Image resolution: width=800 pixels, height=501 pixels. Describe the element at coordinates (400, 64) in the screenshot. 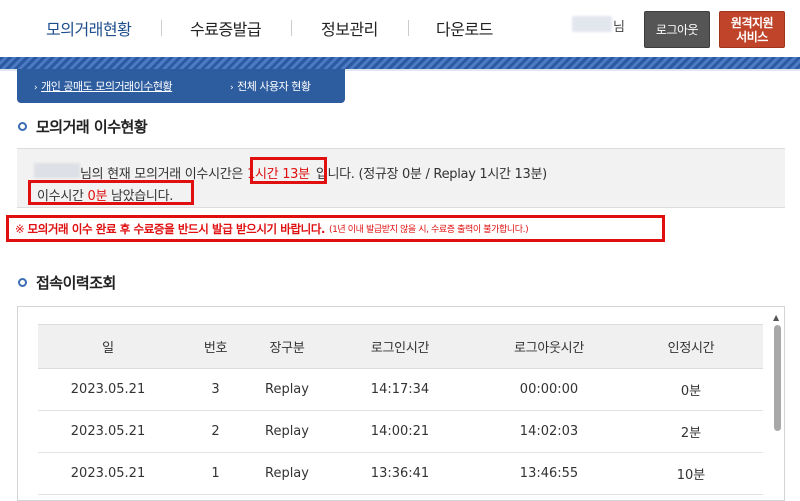

I see `header-stripe` at that location.